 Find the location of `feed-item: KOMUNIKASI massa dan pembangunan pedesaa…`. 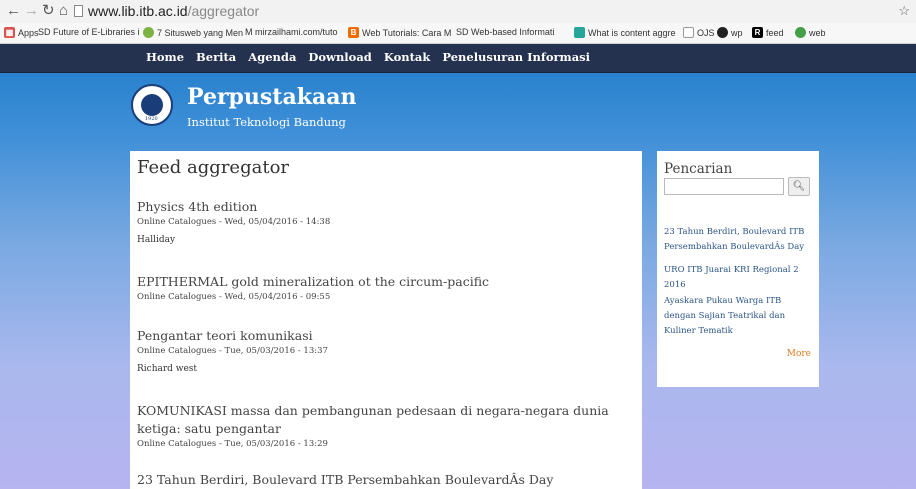

feed-item: KOMUNIKASI massa dan pembangunan pedesaa… is located at coordinates (384, 425).